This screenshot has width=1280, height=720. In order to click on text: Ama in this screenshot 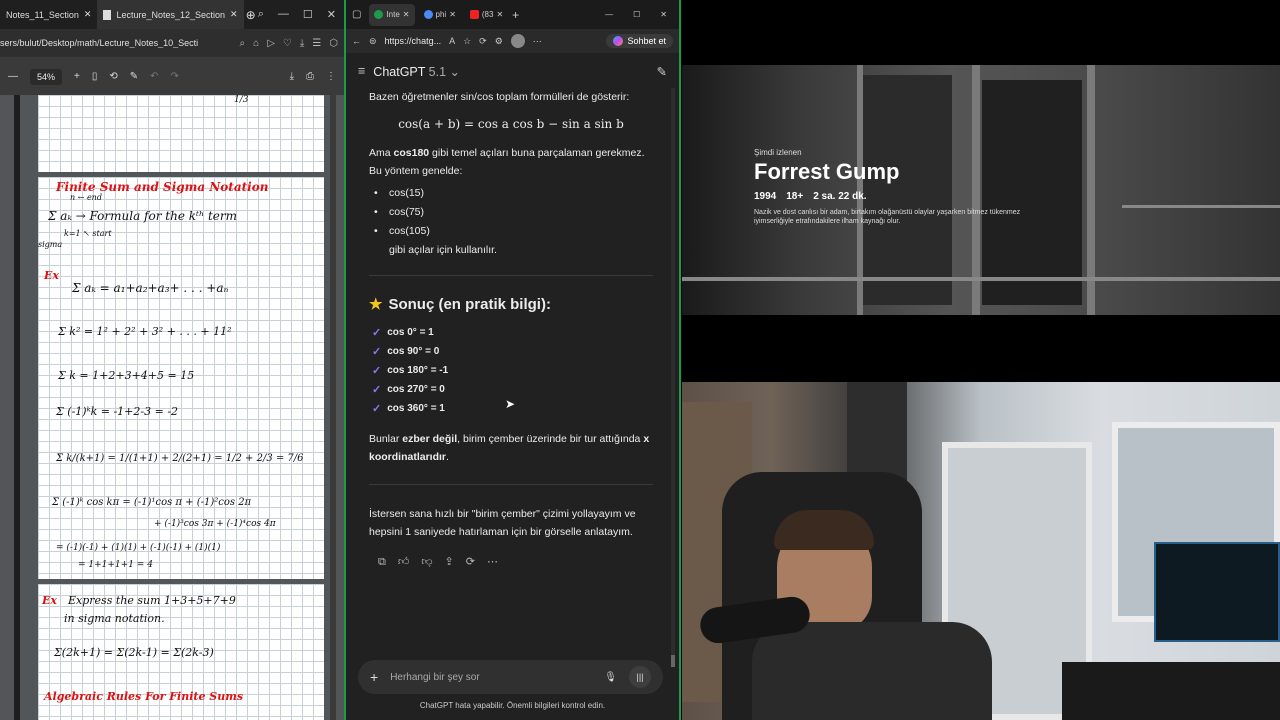, I will do `click(381, 153)`.